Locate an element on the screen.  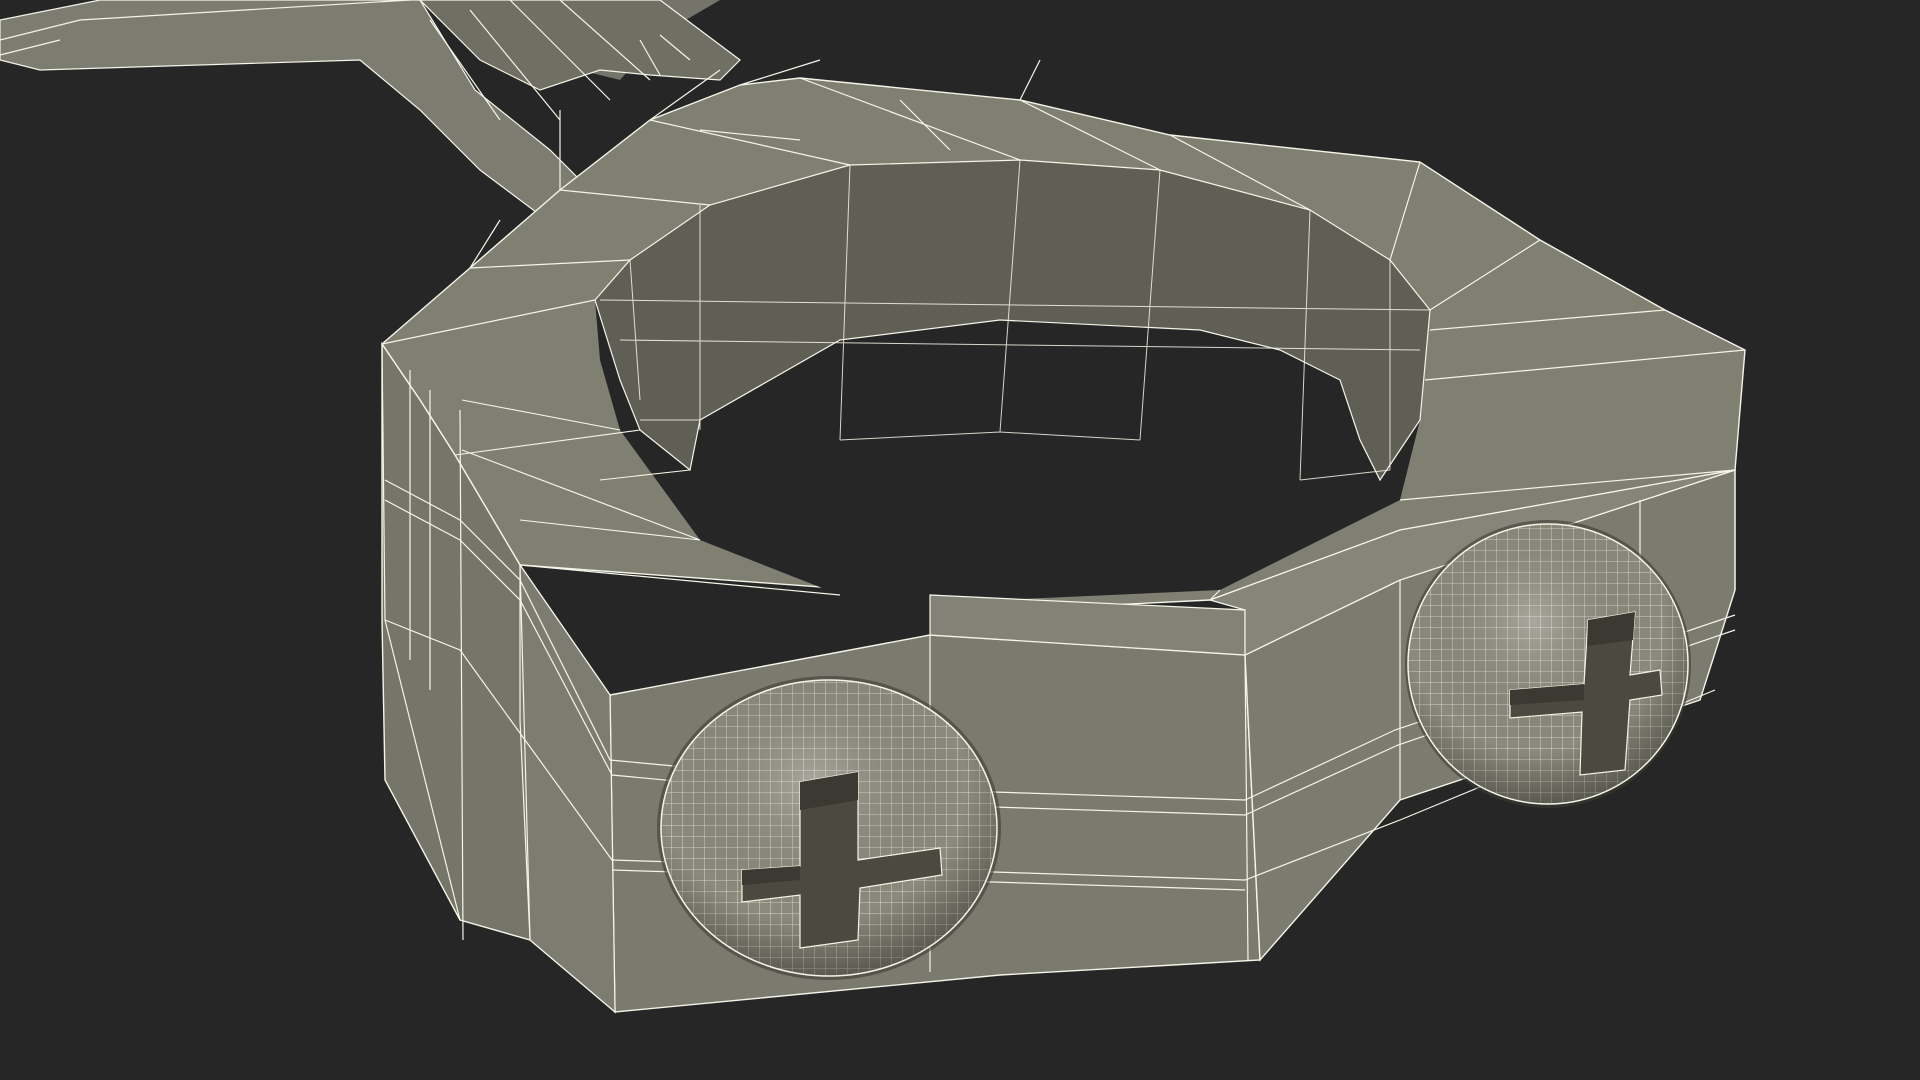
bolt-head-right is located at coordinates (1548, 664).